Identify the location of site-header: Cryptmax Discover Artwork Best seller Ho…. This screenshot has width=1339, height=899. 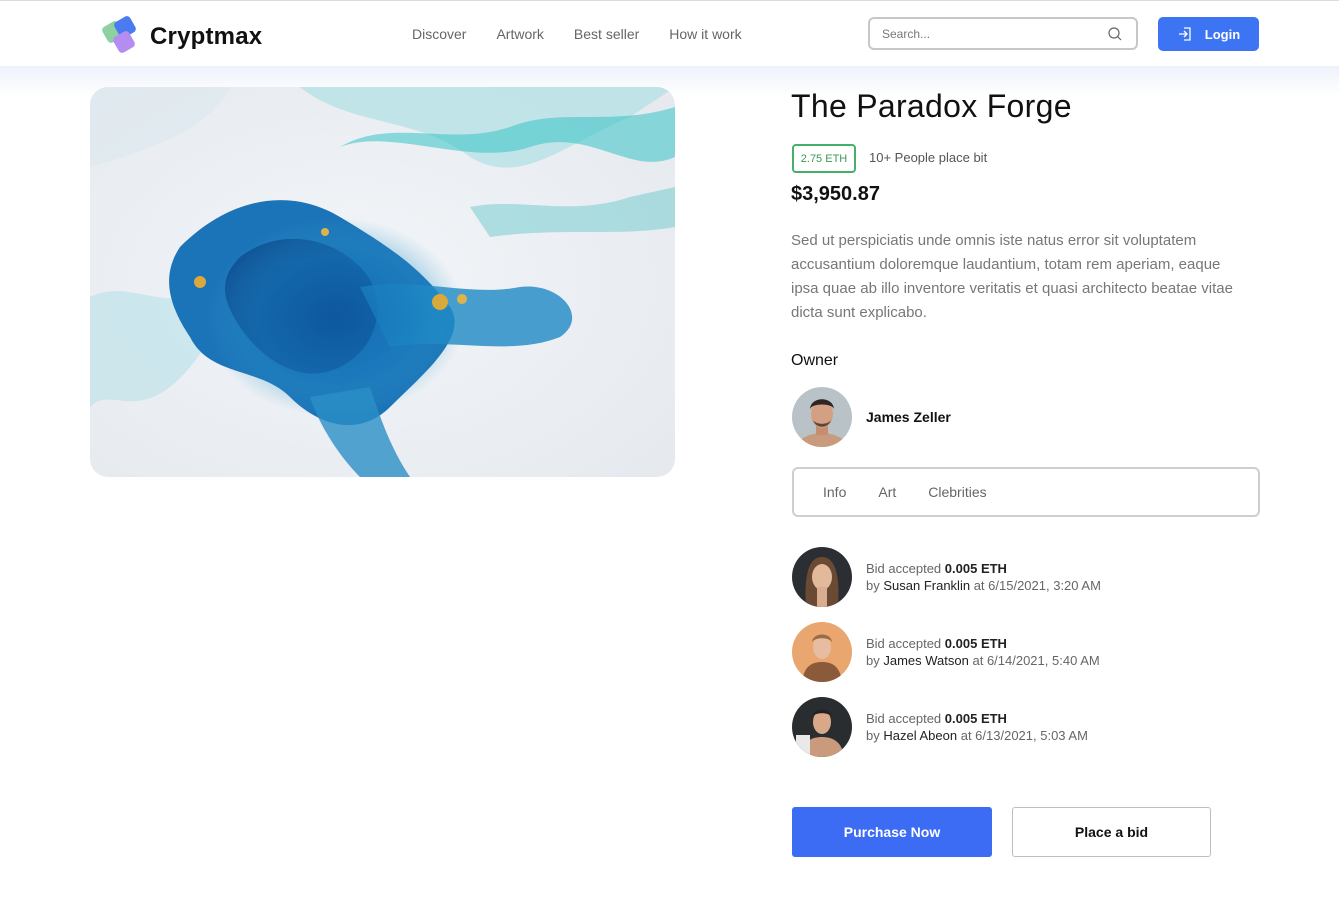
(669, 33).